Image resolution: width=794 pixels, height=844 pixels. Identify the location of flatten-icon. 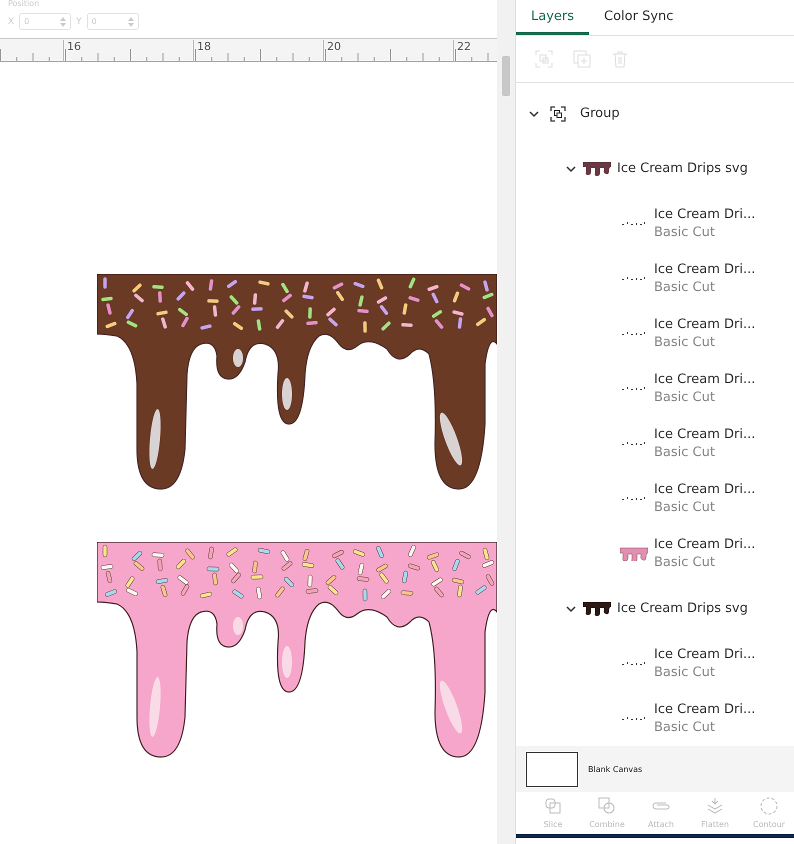
(715, 806).